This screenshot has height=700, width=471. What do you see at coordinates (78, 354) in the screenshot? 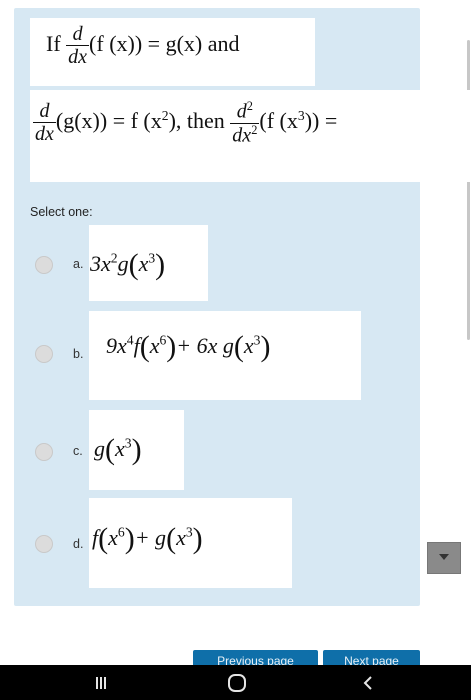
I see `option-b-letter: b.` at bounding box center [78, 354].